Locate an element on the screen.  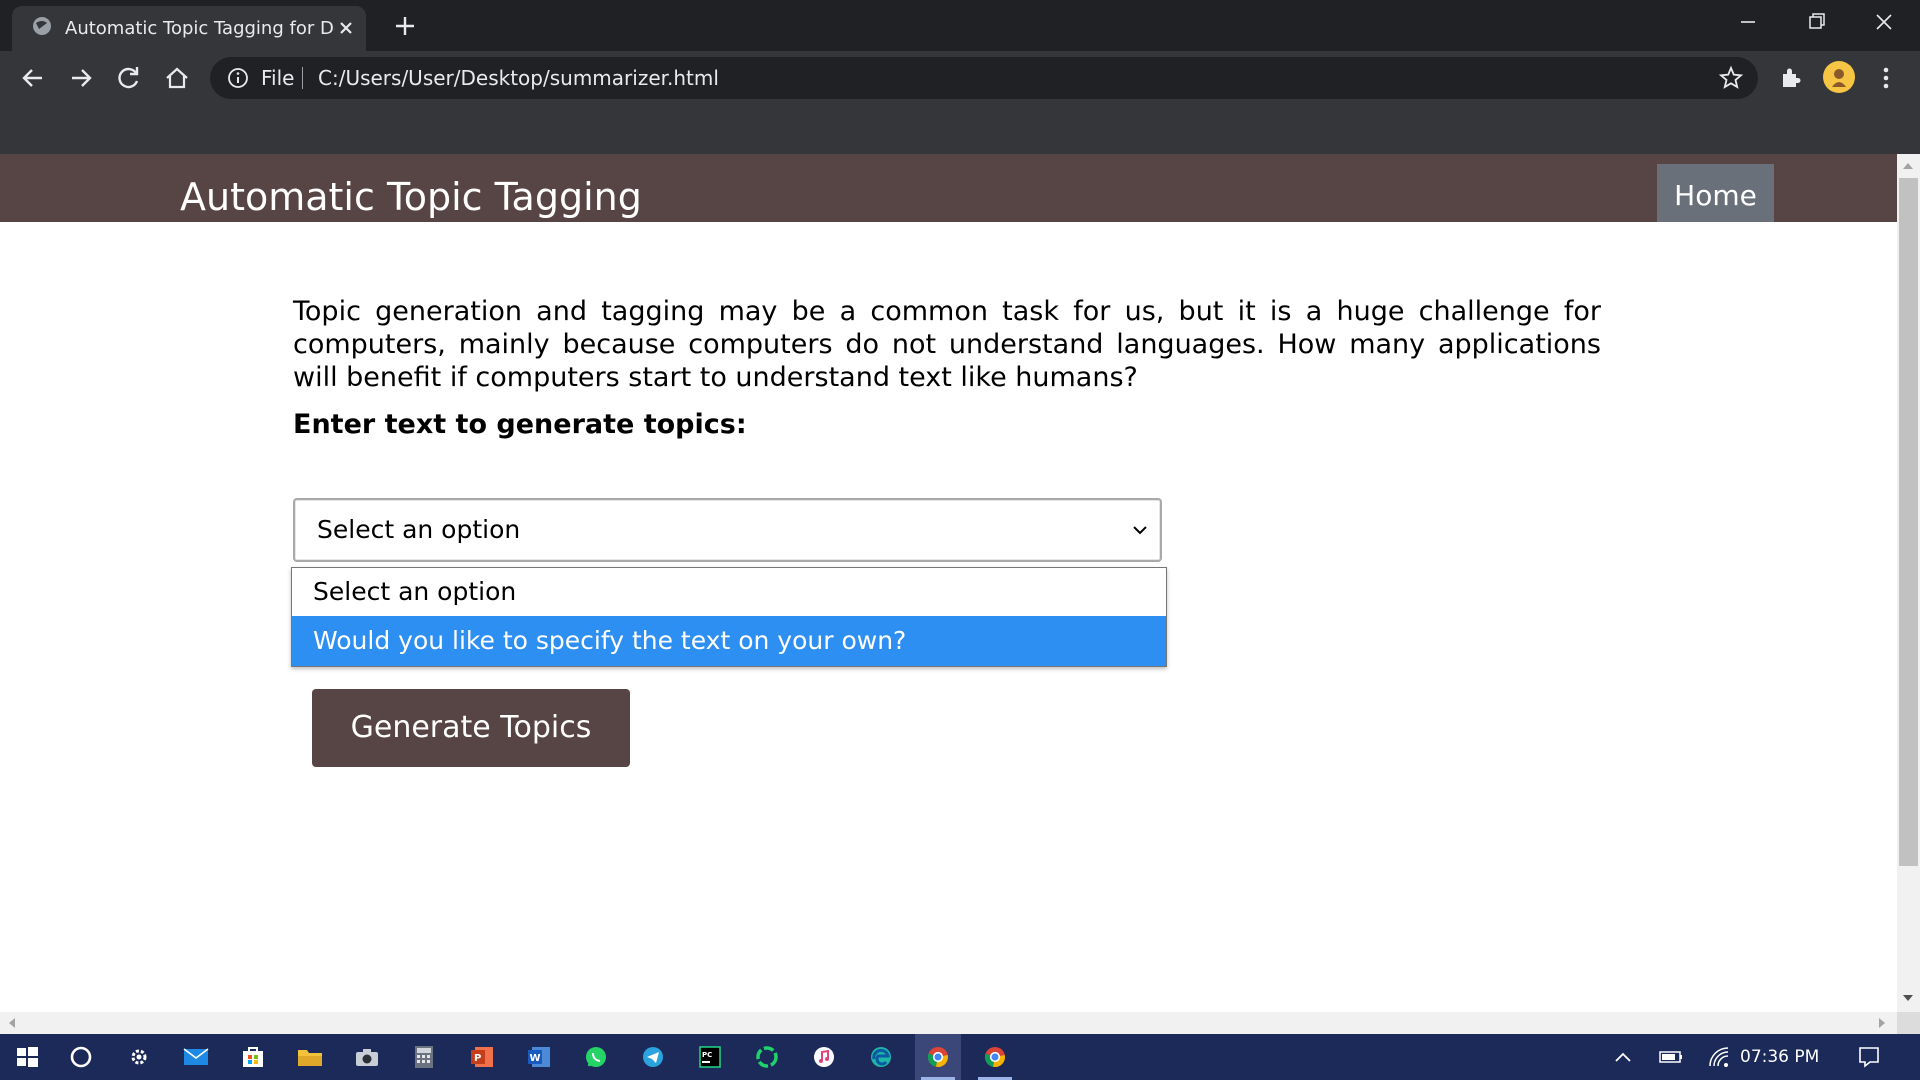
chrome-icon is located at coordinates (938, 1057).